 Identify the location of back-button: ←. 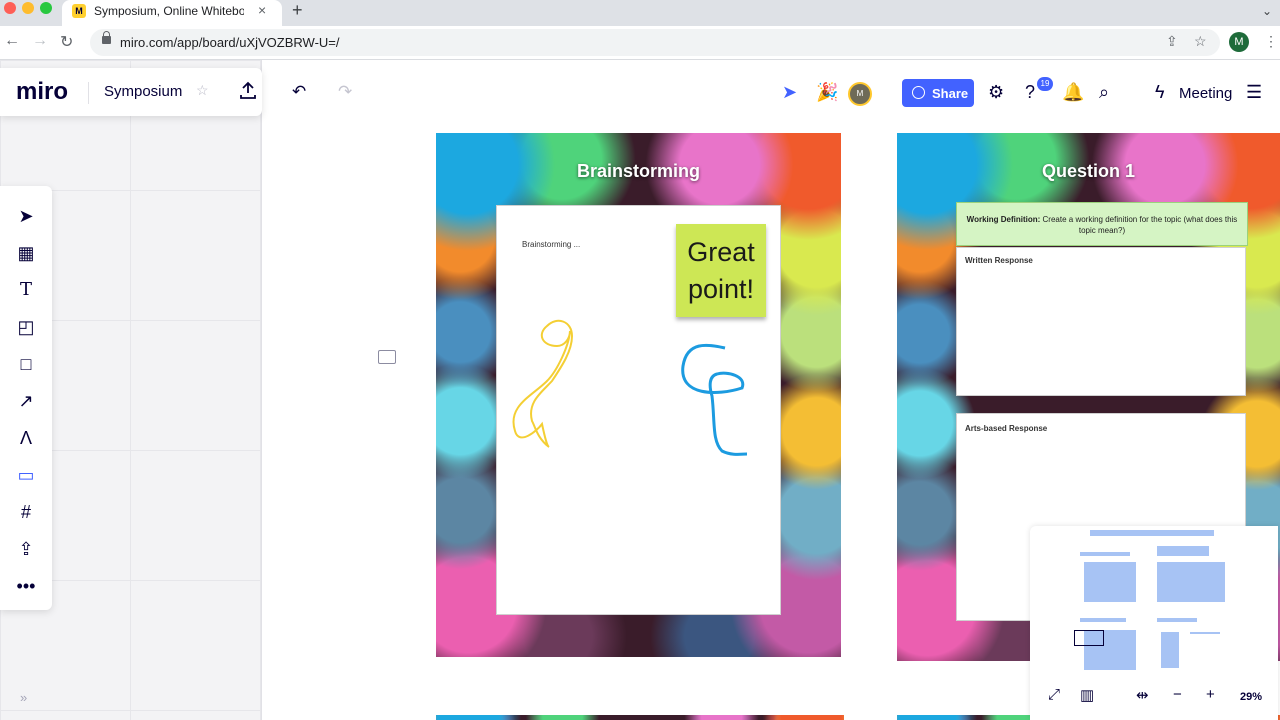
(12, 41).